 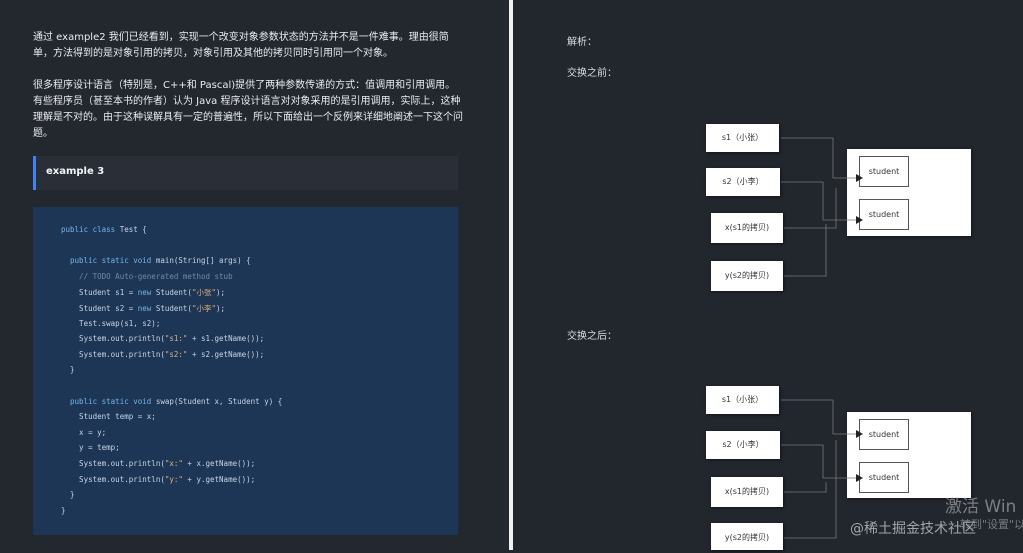 I want to click on callout-title: example 3, so click(x=75, y=171).